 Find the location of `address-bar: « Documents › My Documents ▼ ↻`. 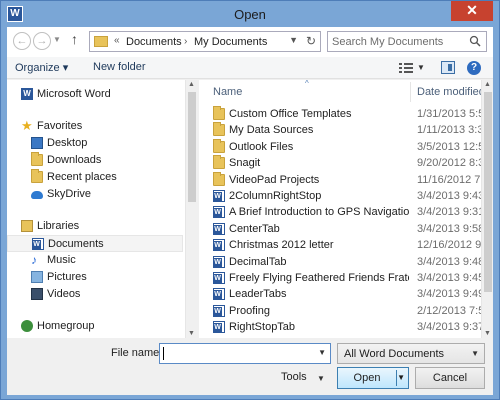

address-bar: « Documents › My Documents ▼ ↻ is located at coordinates (205, 41).